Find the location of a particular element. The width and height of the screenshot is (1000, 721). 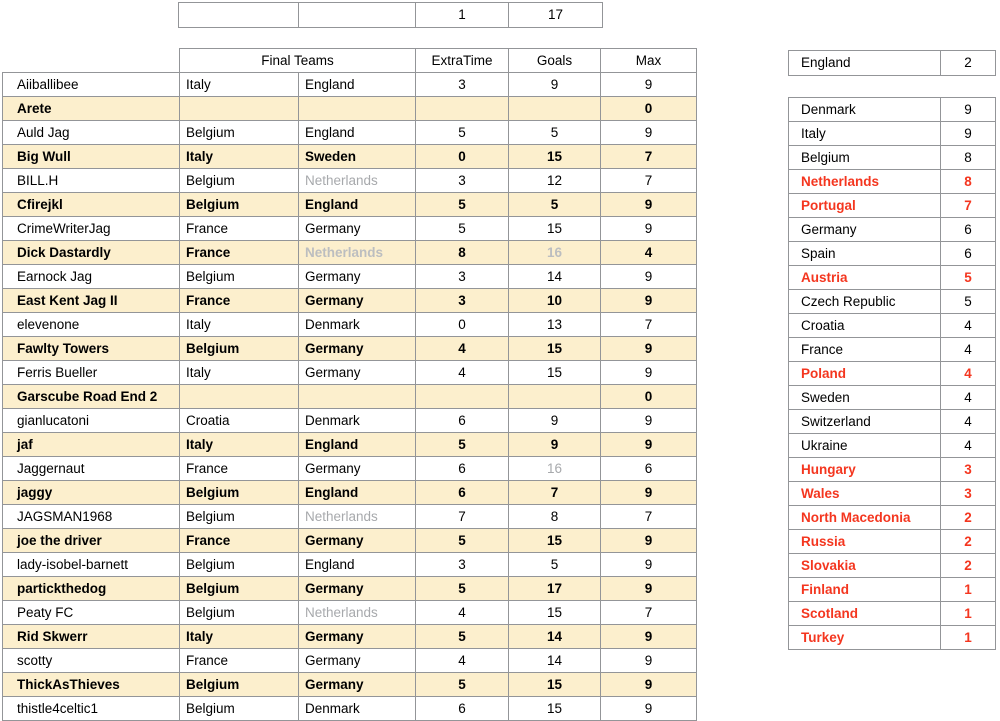

country-row: Denmark 9 is located at coordinates (892, 109).